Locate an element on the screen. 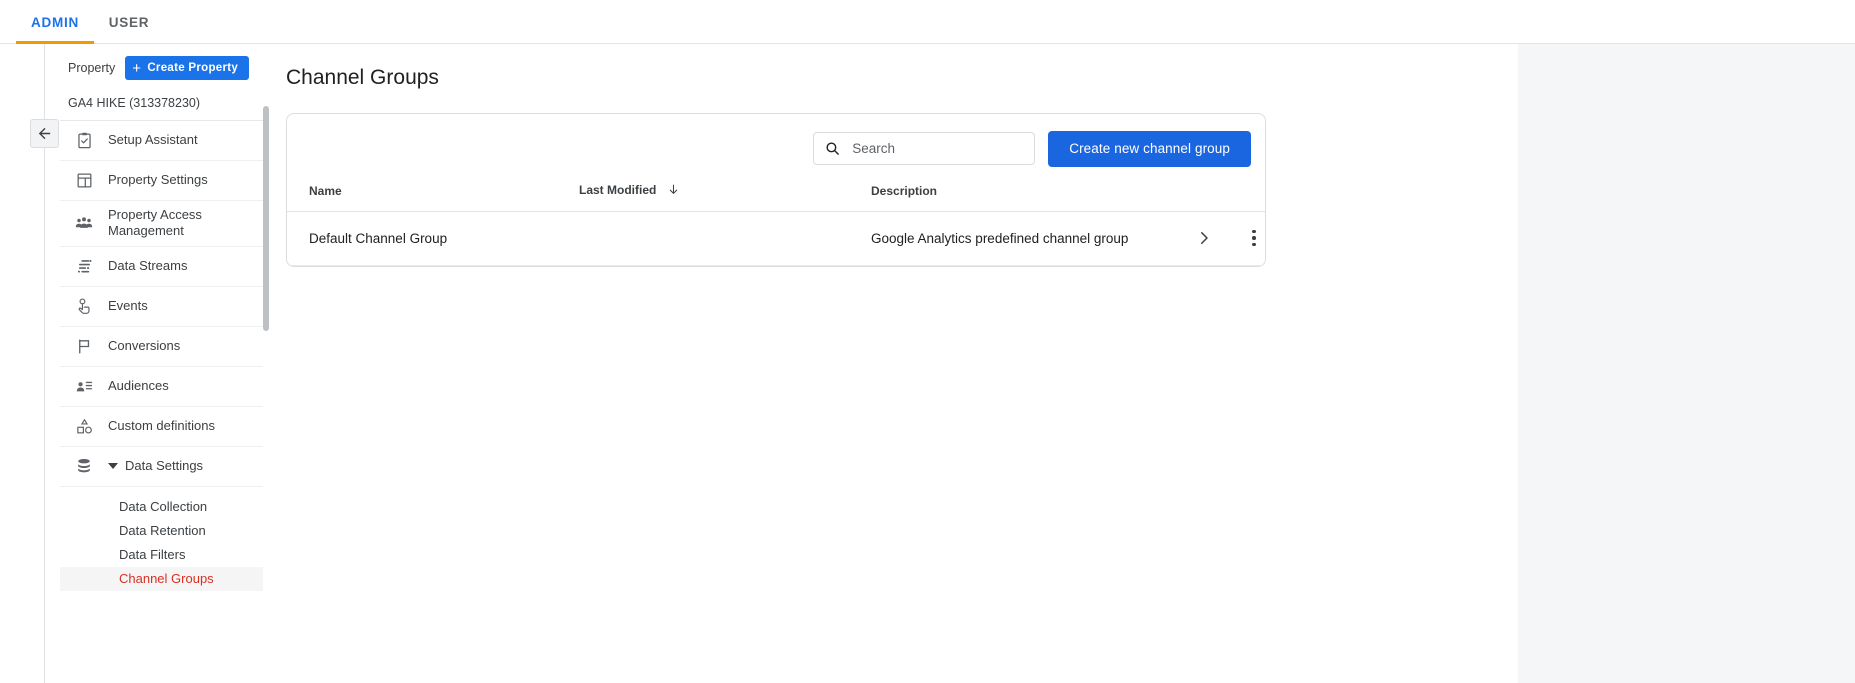  sidebar-item-custom-definitions: Custom definitions is located at coordinates (161, 427).